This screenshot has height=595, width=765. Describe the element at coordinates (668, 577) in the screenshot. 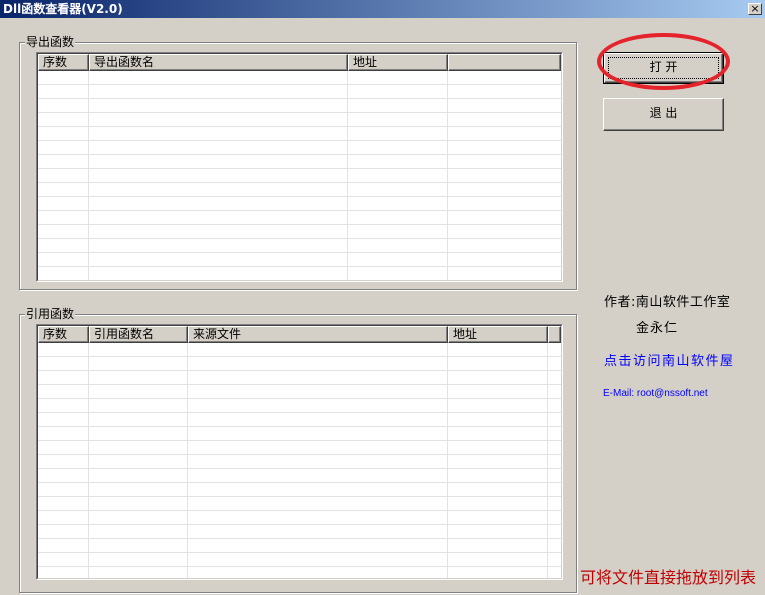

I see `drag-drop-hint: 可将文件直接拖放到列表` at that location.